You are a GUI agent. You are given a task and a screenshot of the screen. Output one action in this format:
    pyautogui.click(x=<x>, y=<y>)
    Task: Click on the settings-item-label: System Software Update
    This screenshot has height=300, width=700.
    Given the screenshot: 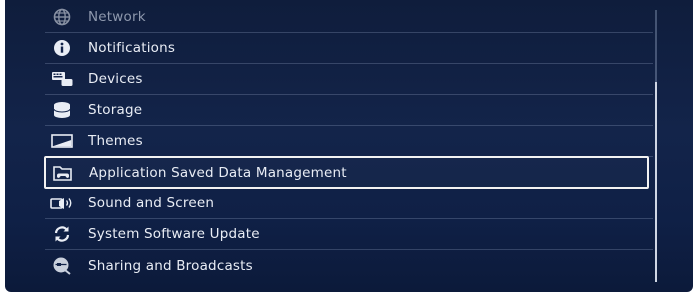 What is the action you would take?
    pyautogui.click(x=174, y=234)
    